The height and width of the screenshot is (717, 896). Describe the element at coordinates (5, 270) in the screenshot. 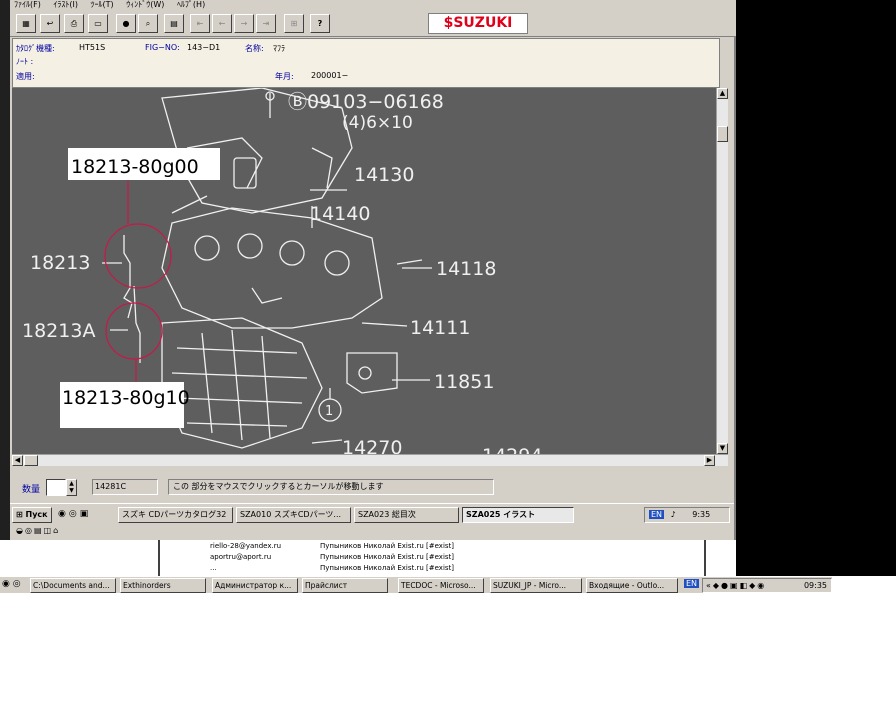

I see `background-window-strip` at that location.